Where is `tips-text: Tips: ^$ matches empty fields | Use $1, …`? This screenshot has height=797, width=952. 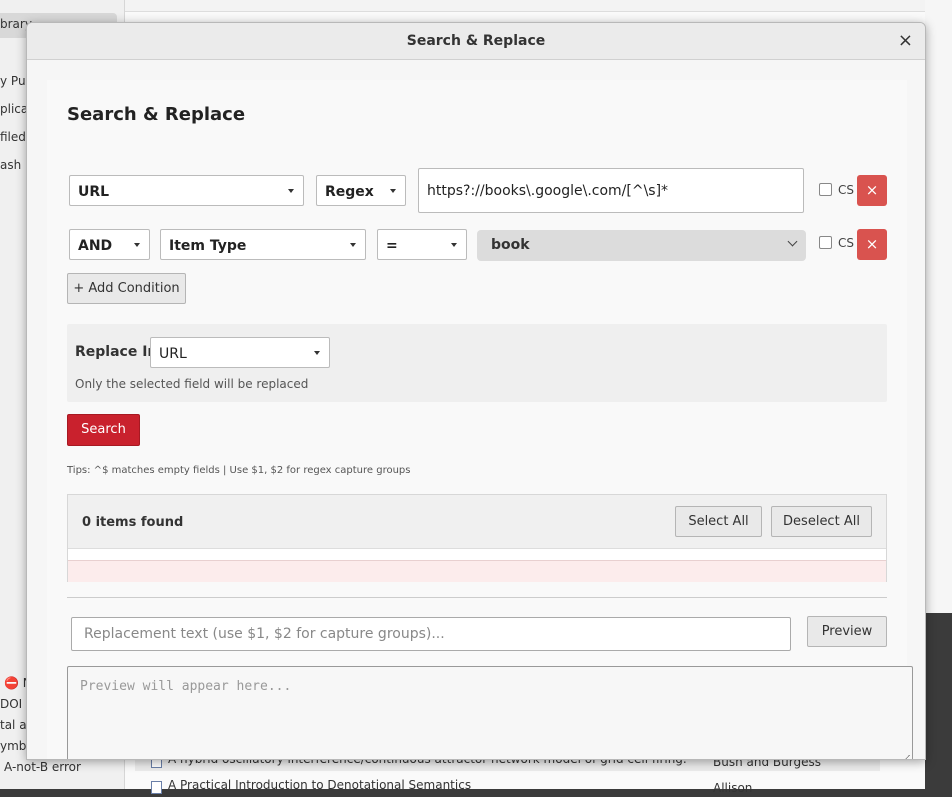
tips-text: Tips: ^$ matches empty fields | Use $1, … is located at coordinates (239, 470).